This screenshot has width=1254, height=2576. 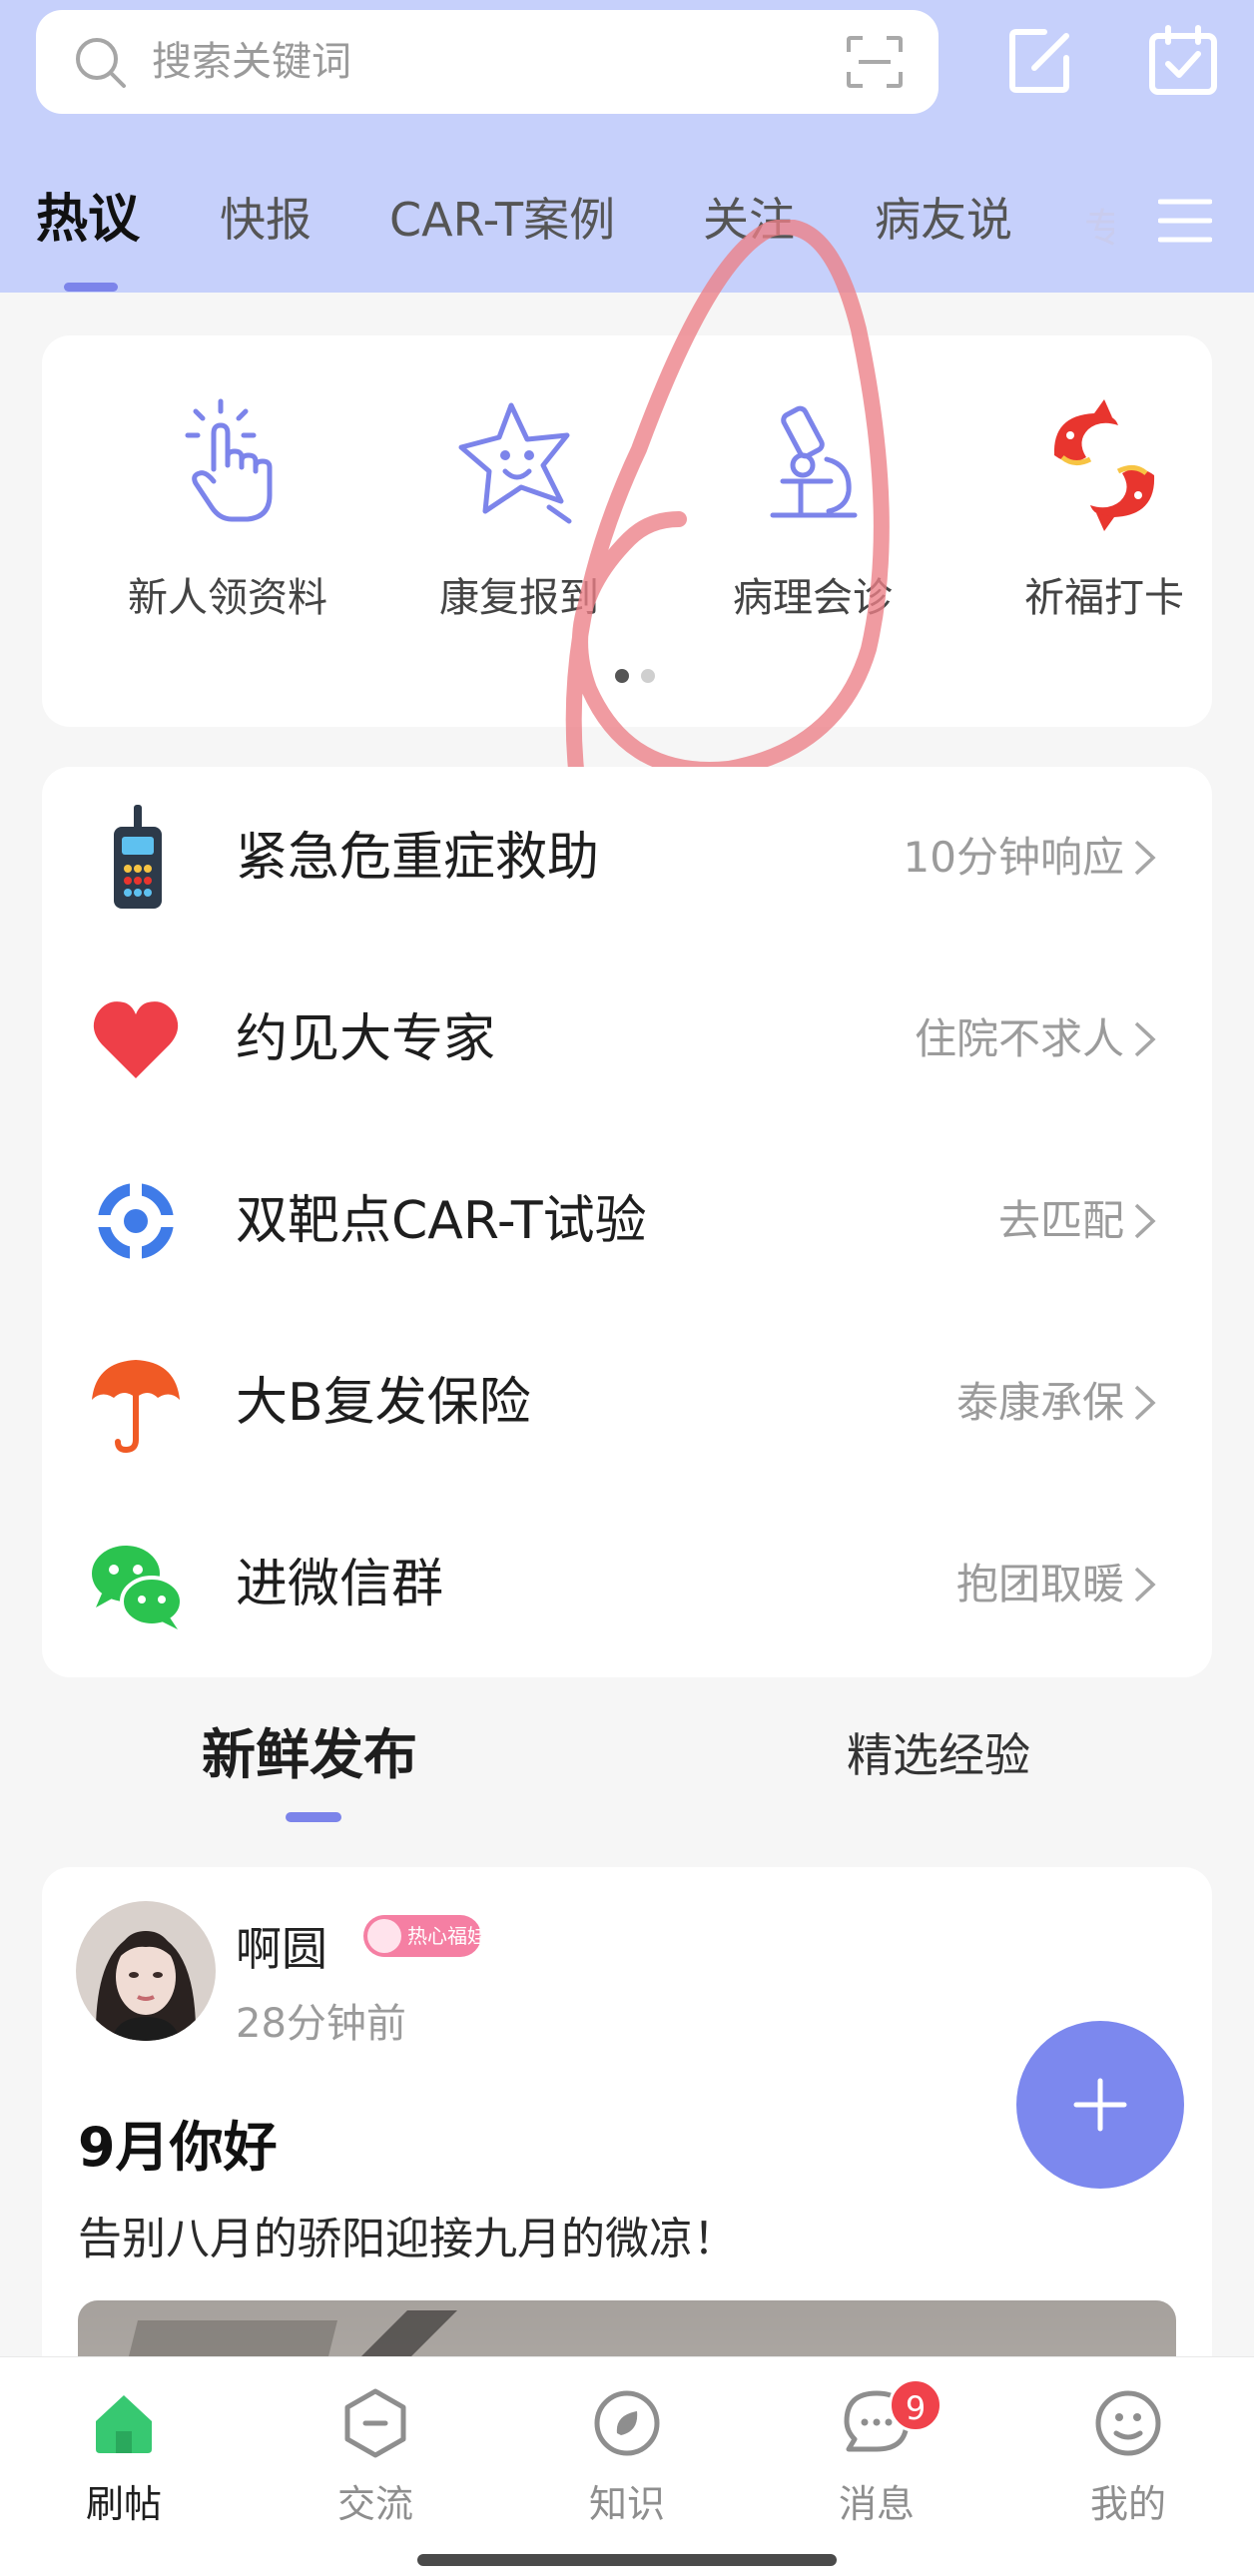 What do you see at coordinates (515, 463) in the screenshot?
I see `star-face-icon` at bounding box center [515, 463].